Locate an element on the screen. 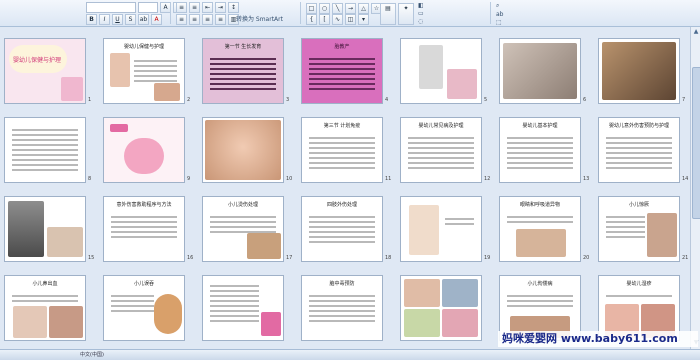 Image resolution: width=700 pixels, height=360 pixels. shape-effects-button: ◌ is located at coordinates (420, 21).